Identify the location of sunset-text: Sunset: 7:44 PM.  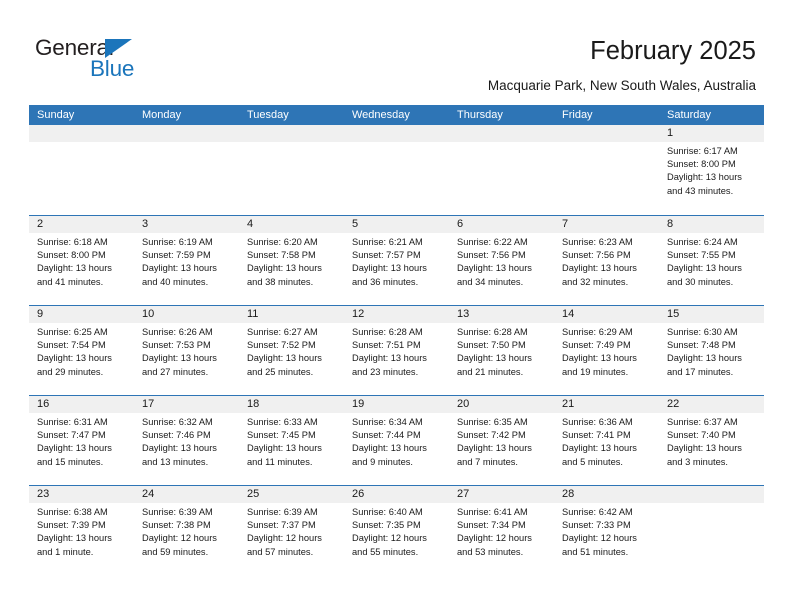
(386, 435).